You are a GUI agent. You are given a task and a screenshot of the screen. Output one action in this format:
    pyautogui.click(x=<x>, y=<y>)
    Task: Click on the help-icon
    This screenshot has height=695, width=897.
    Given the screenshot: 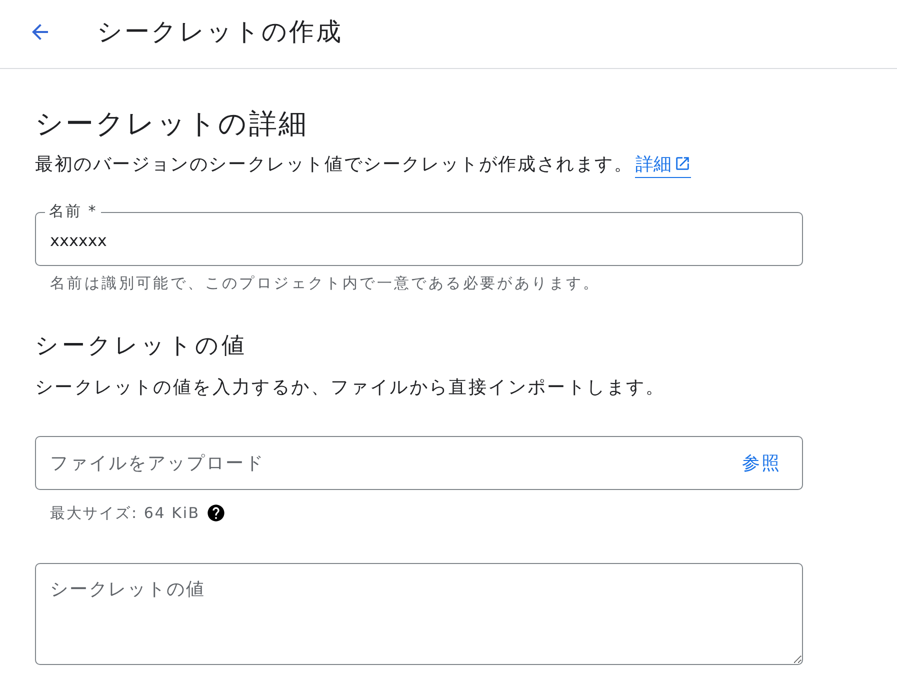 What is the action you would take?
    pyautogui.click(x=216, y=513)
    